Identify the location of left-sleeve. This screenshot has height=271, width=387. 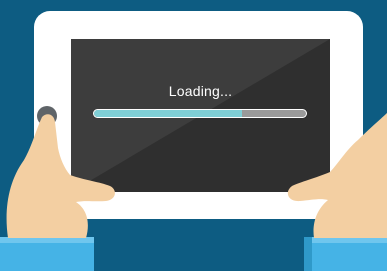
(47, 254).